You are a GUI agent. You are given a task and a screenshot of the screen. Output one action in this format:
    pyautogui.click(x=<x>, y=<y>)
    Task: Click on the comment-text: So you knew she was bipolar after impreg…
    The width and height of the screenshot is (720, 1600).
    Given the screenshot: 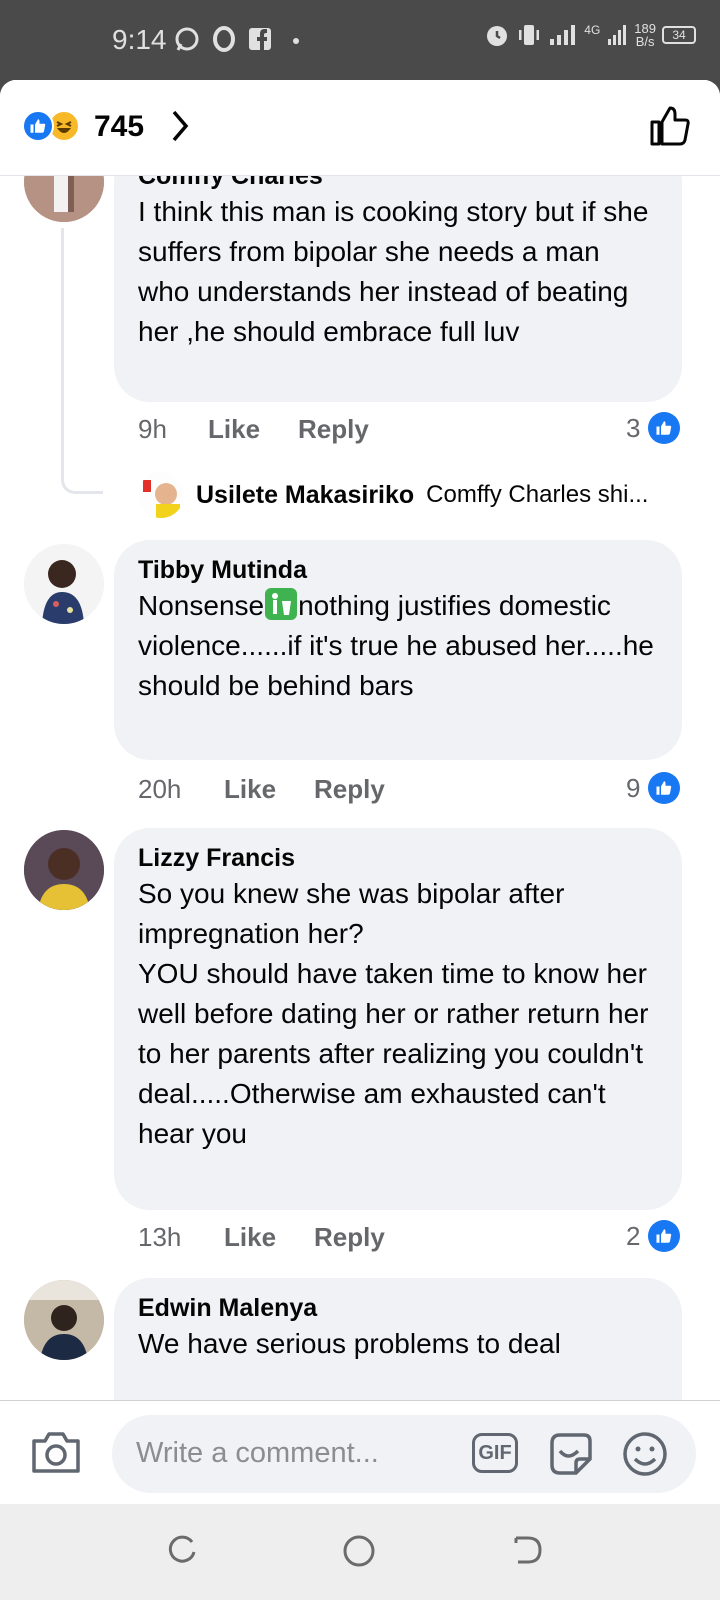 What is the action you would take?
    pyautogui.click(x=393, y=1013)
    